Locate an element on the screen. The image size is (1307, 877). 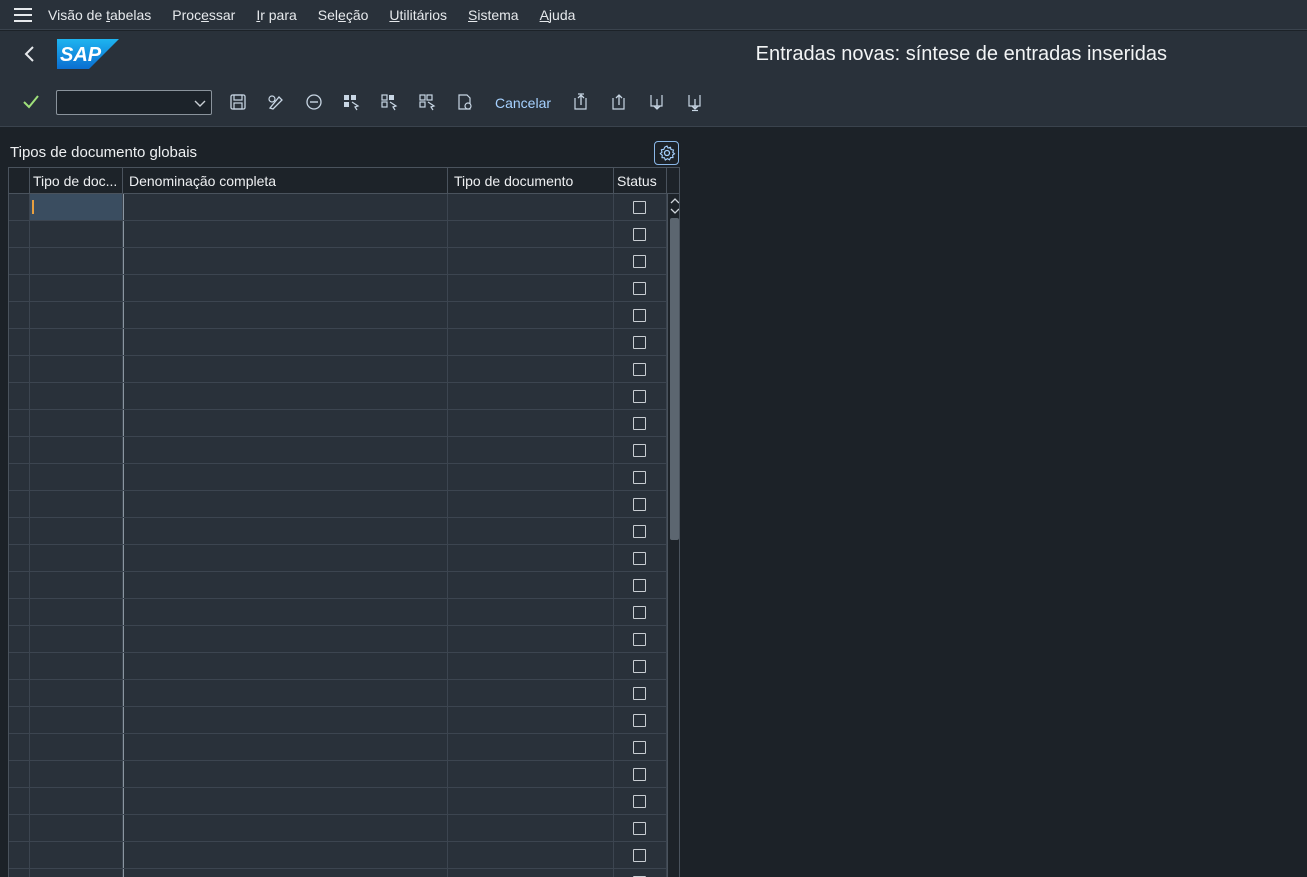
cancel-button: Cancelar is located at coordinates (523, 103).